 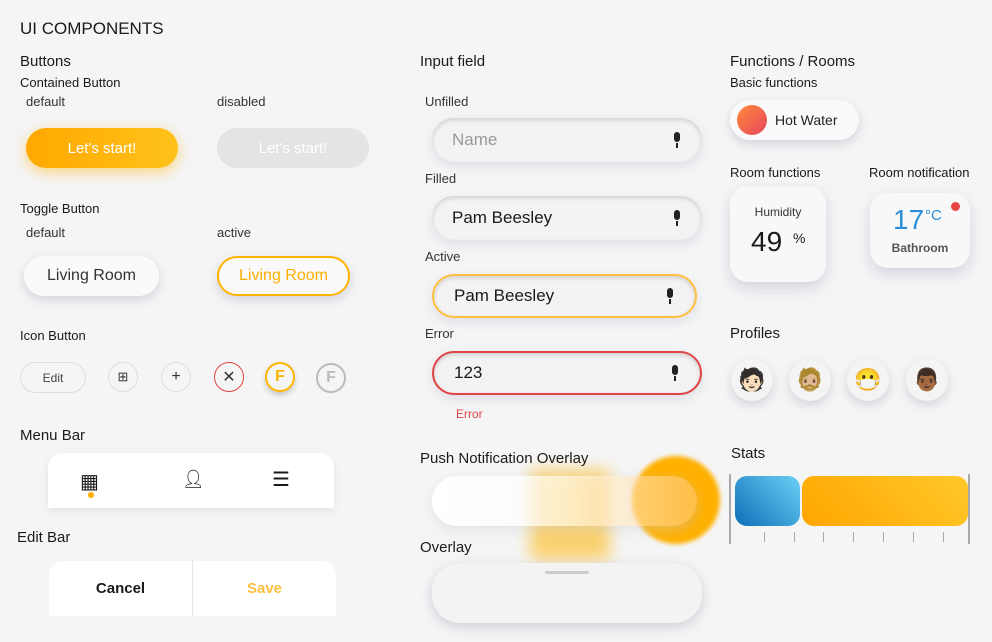 What do you see at coordinates (810, 380) in the screenshot?
I see `avatar: 🧔🏼` at bounding box center [810, 380].